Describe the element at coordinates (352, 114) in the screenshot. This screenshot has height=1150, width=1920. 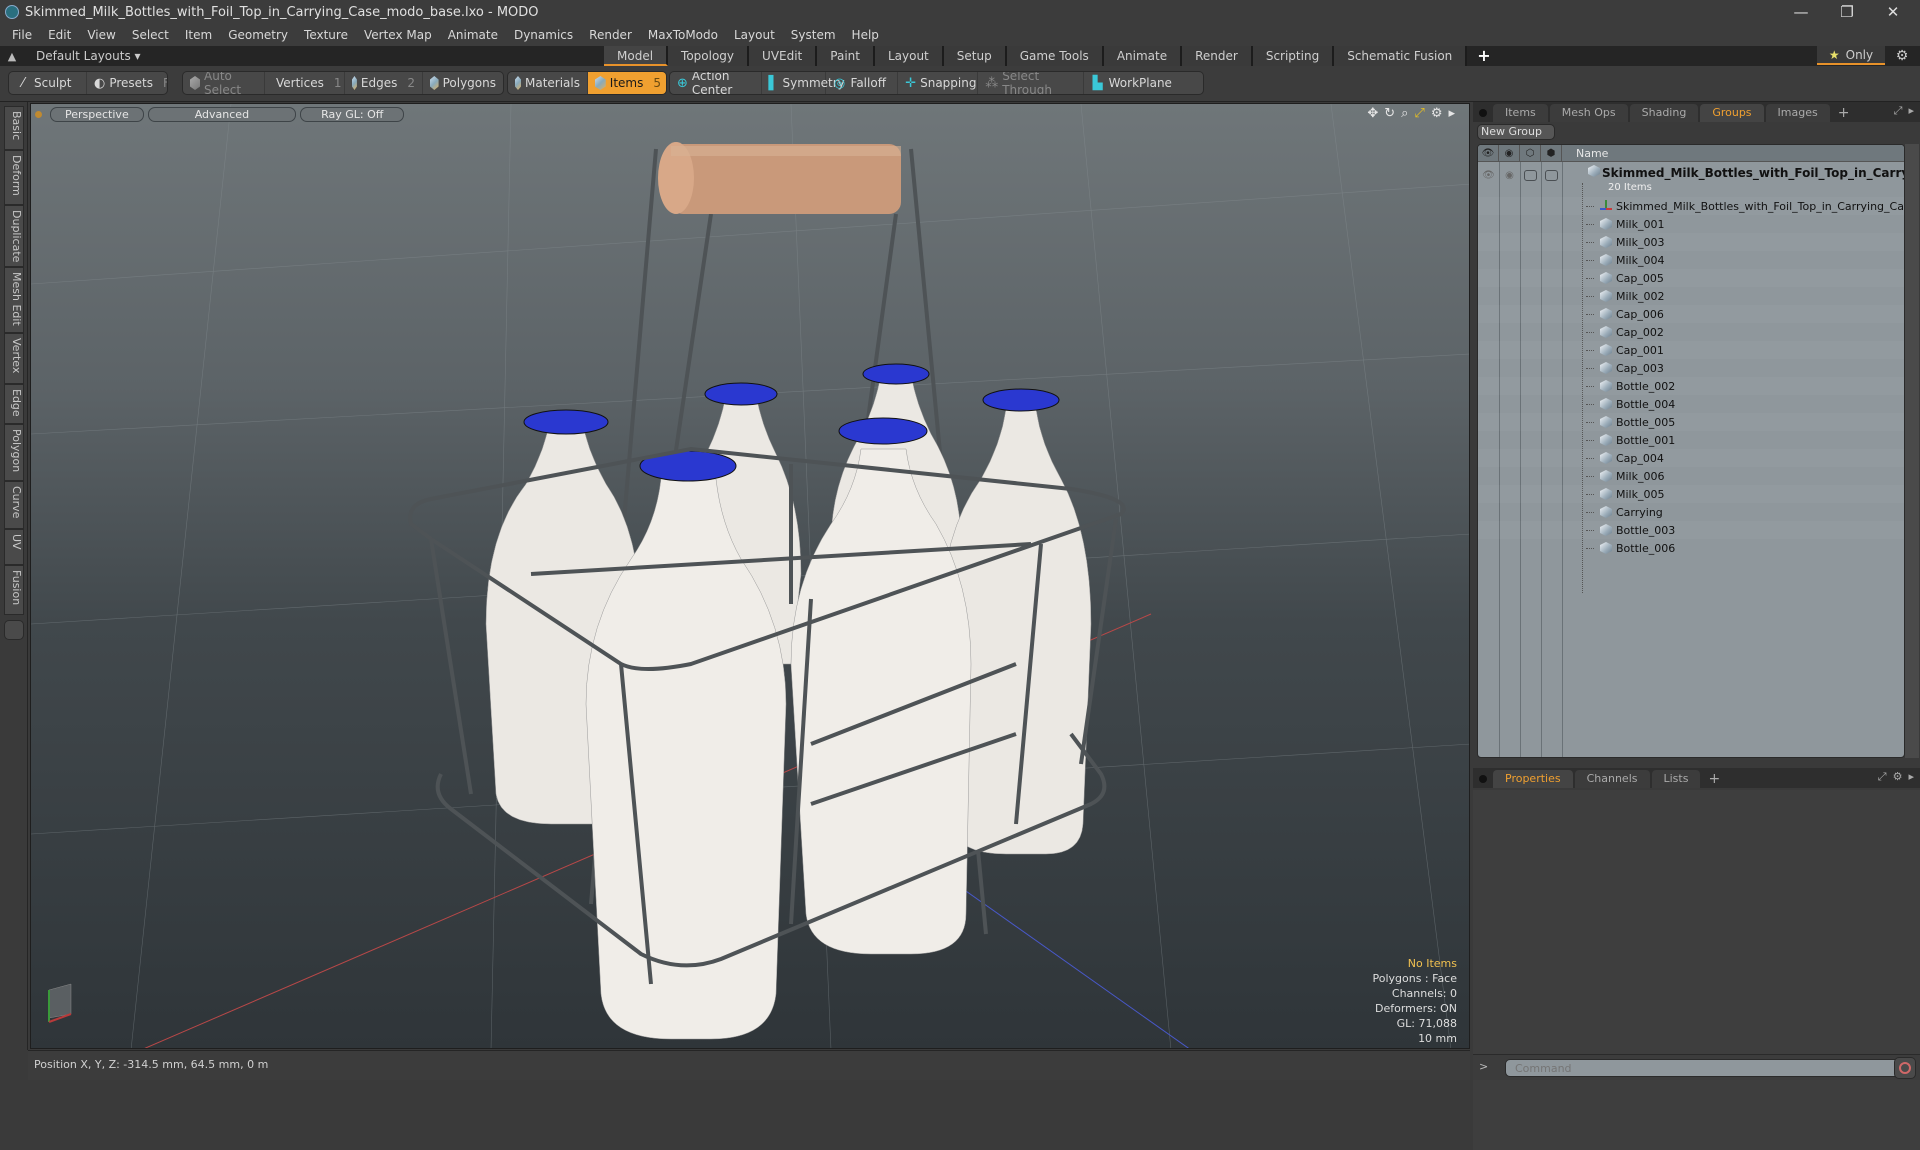
I see `raygl-button: Ray GL: Off` at that location.